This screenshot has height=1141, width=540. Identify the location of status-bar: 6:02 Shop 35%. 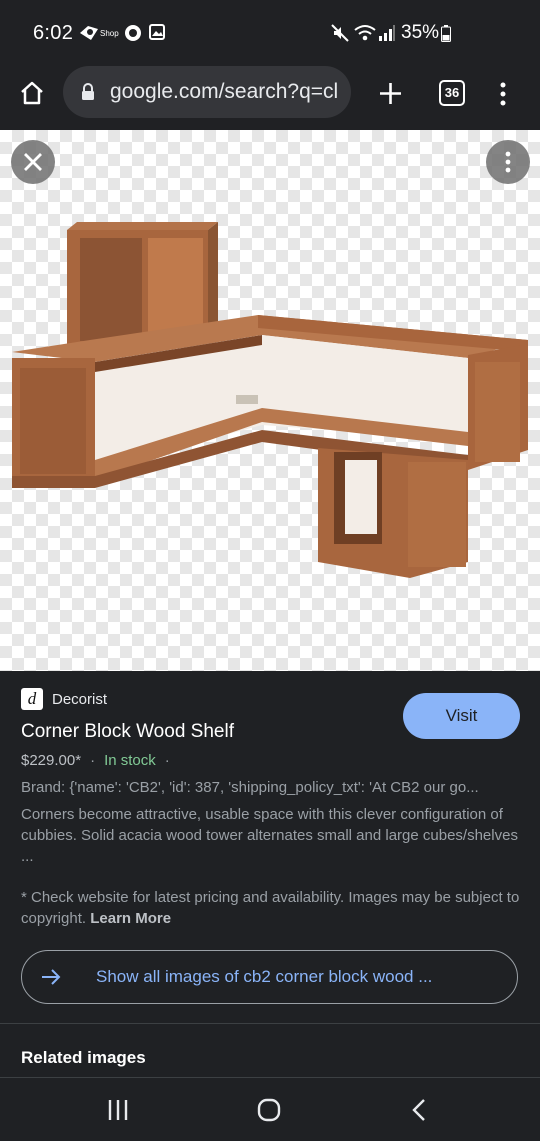
(270, 31).